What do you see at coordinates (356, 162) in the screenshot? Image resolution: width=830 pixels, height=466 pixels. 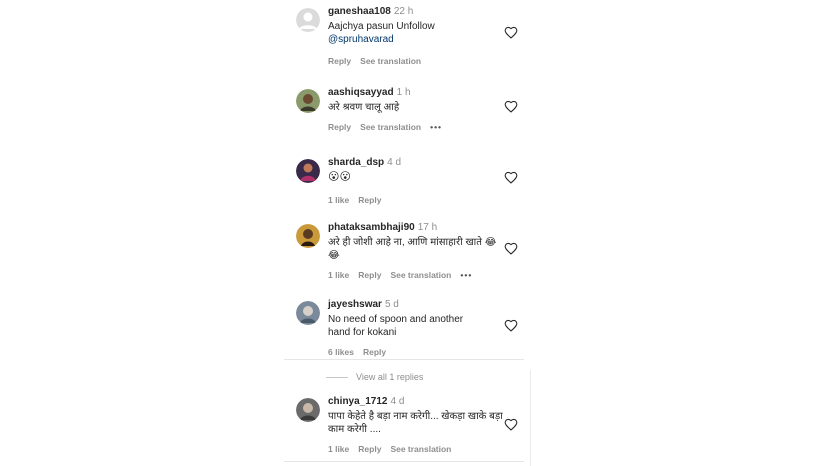 I see `username: sharda_dsp` at bounding box center [356, 162].